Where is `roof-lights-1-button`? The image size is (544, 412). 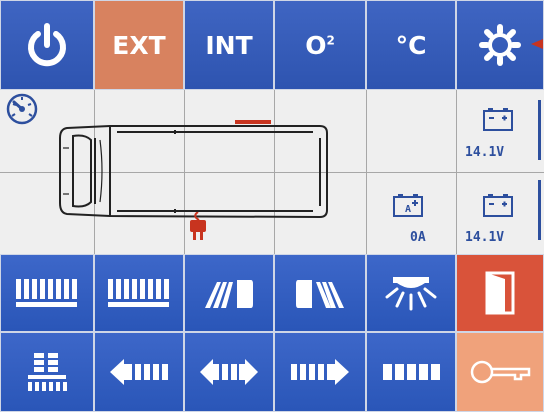
roof-lights-1-button is located at coordinates (47, 293).